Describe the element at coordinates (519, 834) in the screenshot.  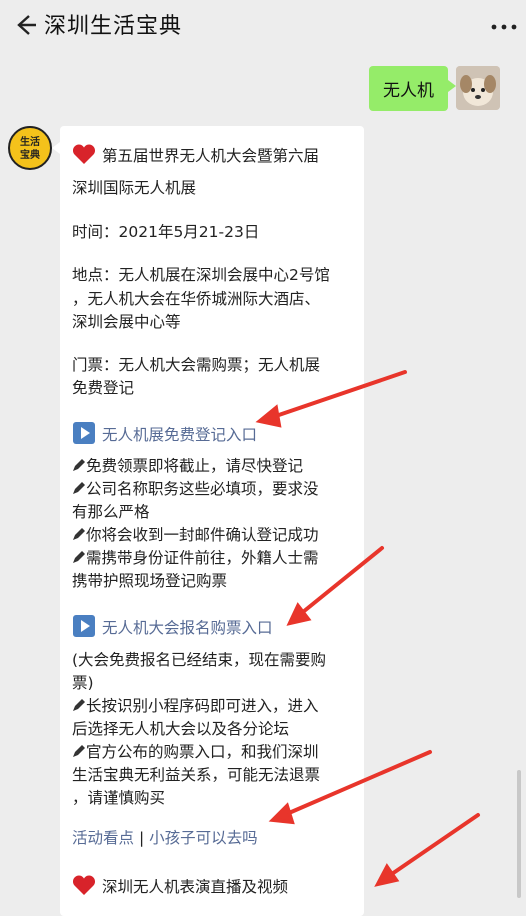
I see `scrollbar` at that location.